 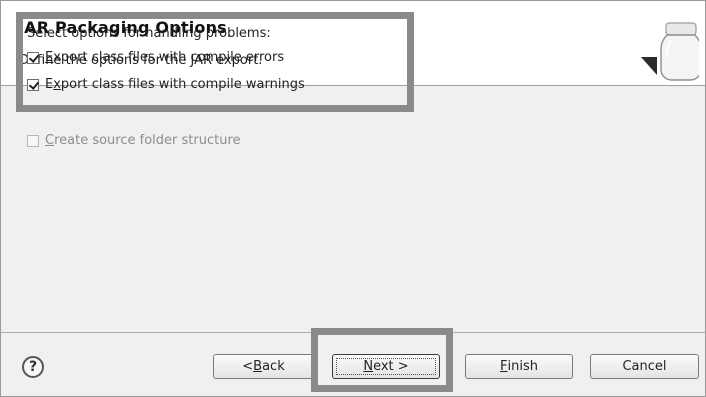 I want to click on cancel-button: Cancel, so click(x=644, y=366).